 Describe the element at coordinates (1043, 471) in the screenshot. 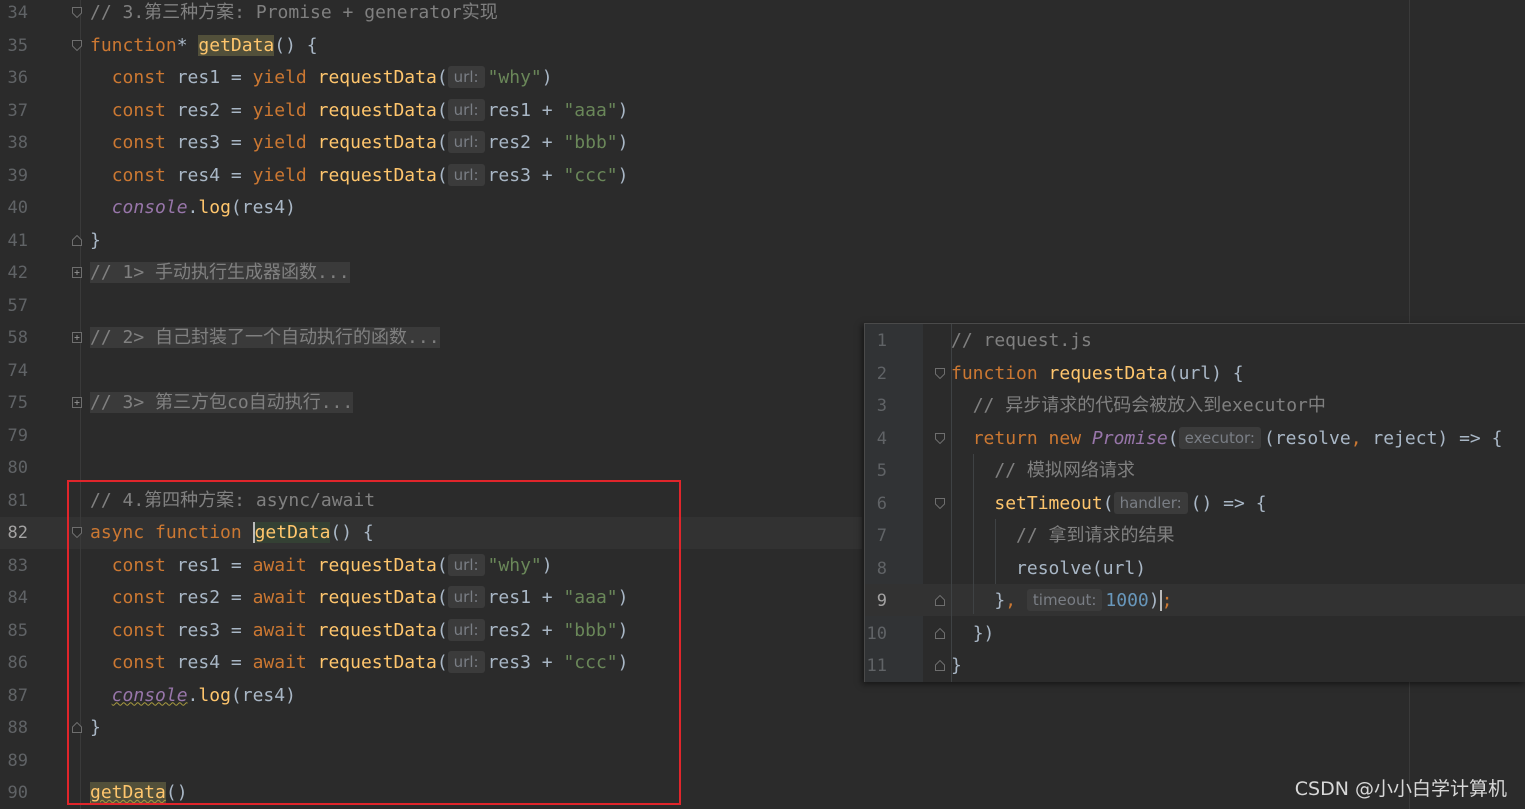

I see `code-text: // 模拟网络请求` at that location.